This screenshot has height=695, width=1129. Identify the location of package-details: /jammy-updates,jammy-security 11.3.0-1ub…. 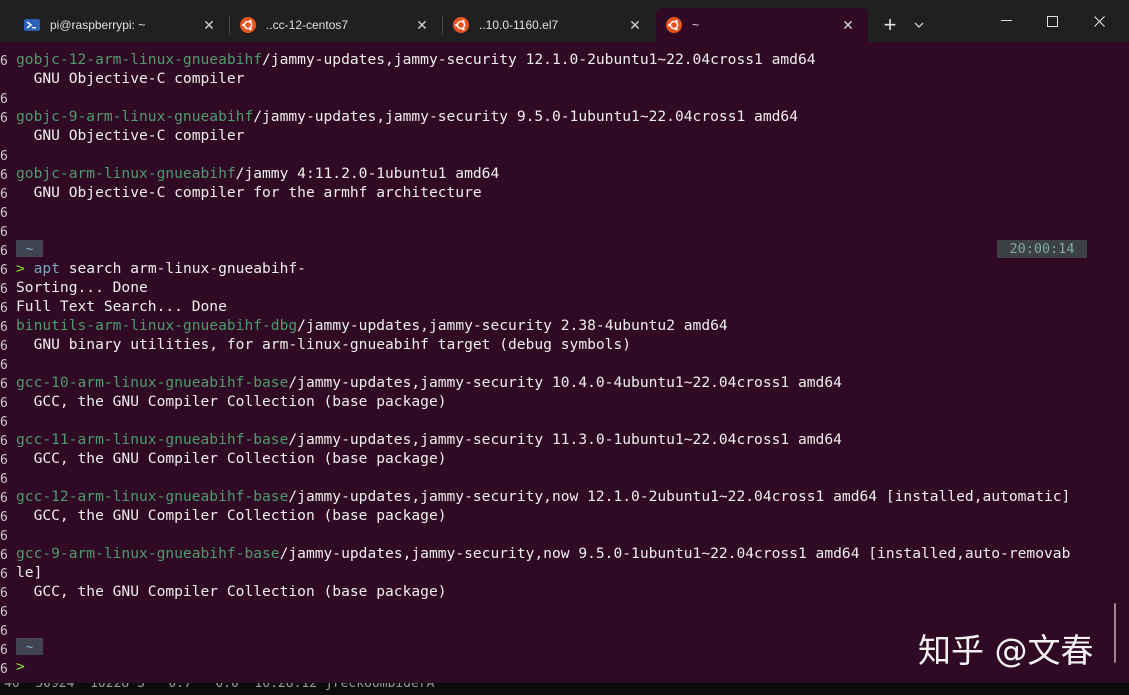
(565, 439).